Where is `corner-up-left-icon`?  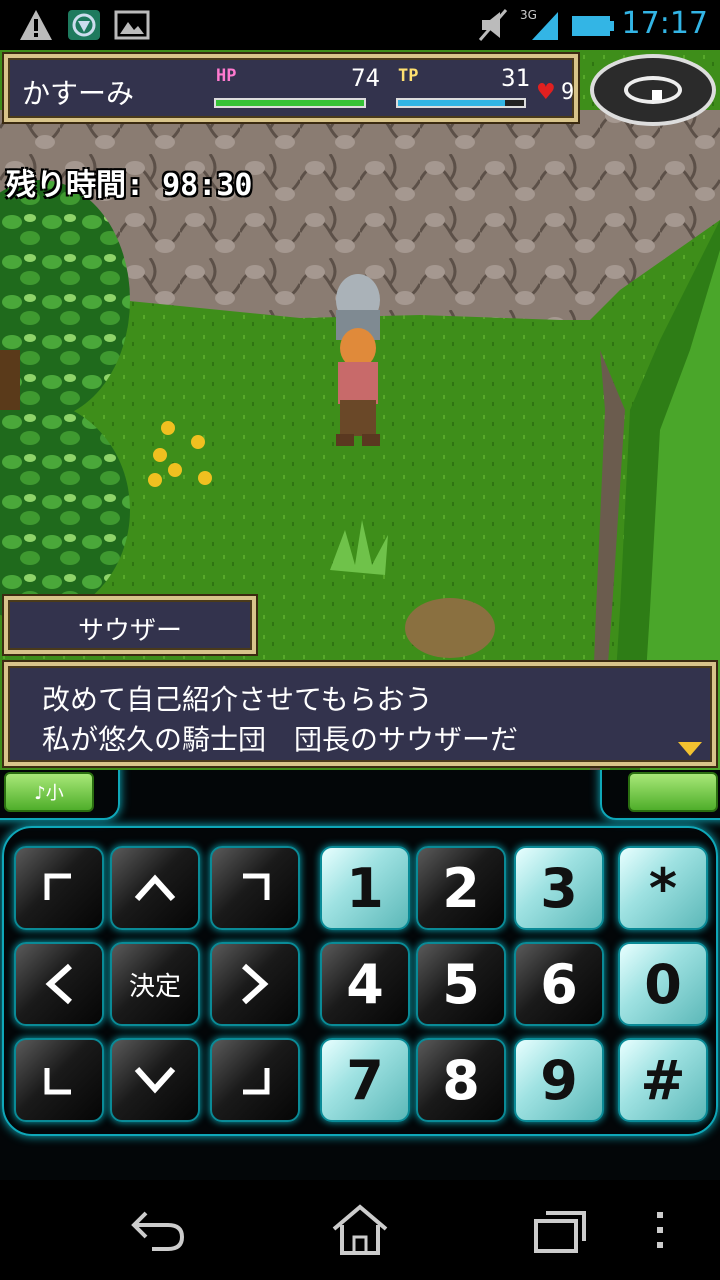 corner-up-left-icon is located at coordinates (57, 886).